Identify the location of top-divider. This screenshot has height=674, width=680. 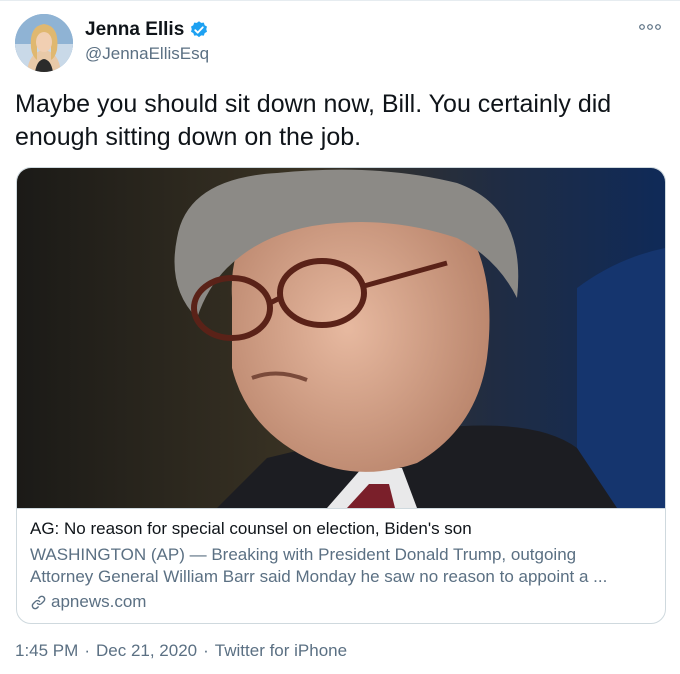
(340, 0).